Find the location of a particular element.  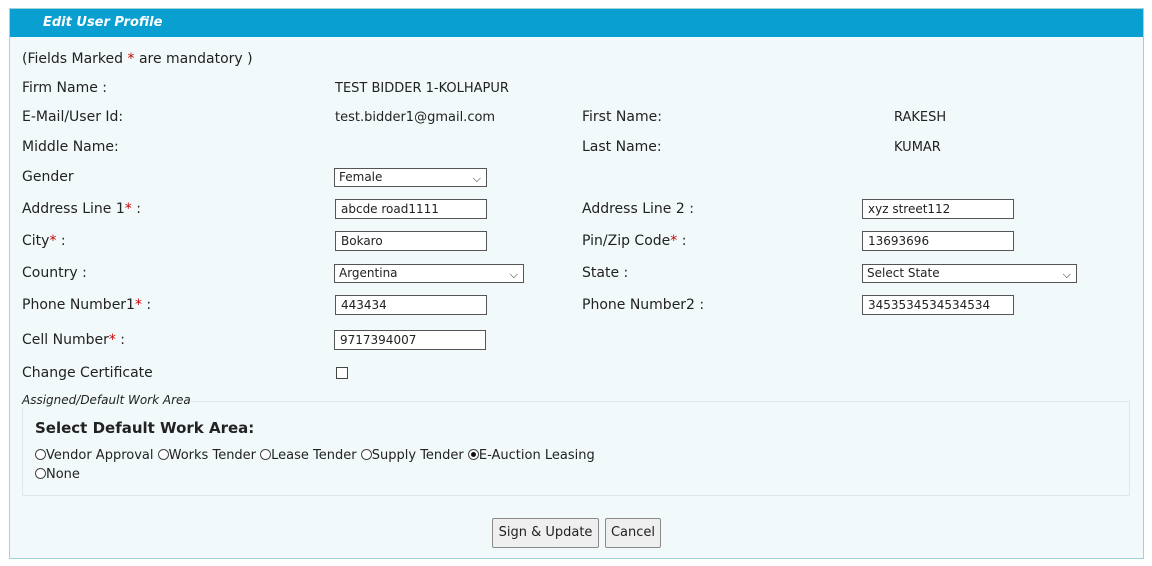

state-select-value: Select State is located at coordinates (903, 273).